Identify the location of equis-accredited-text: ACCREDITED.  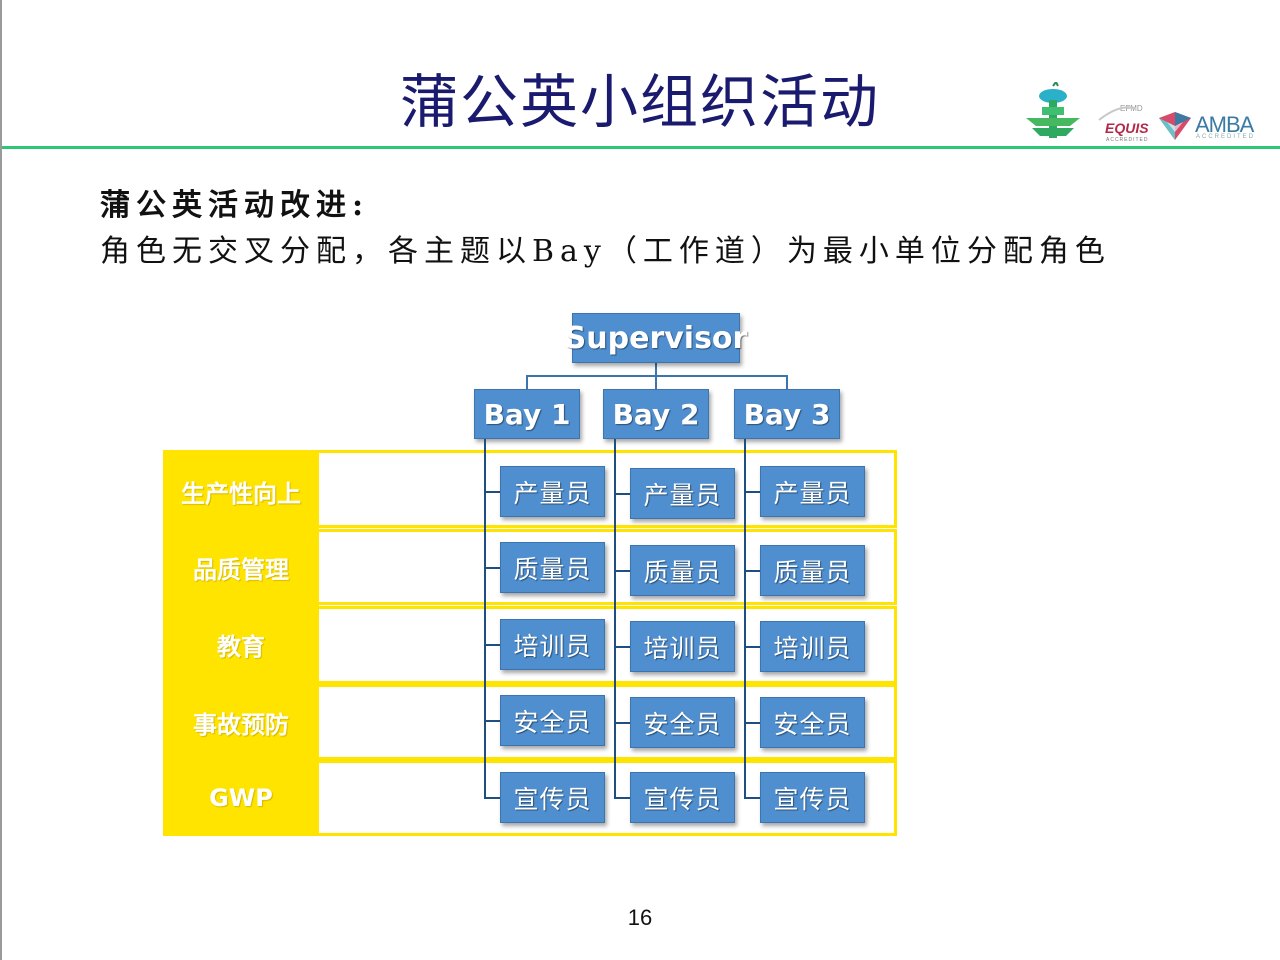
(1127, 140).